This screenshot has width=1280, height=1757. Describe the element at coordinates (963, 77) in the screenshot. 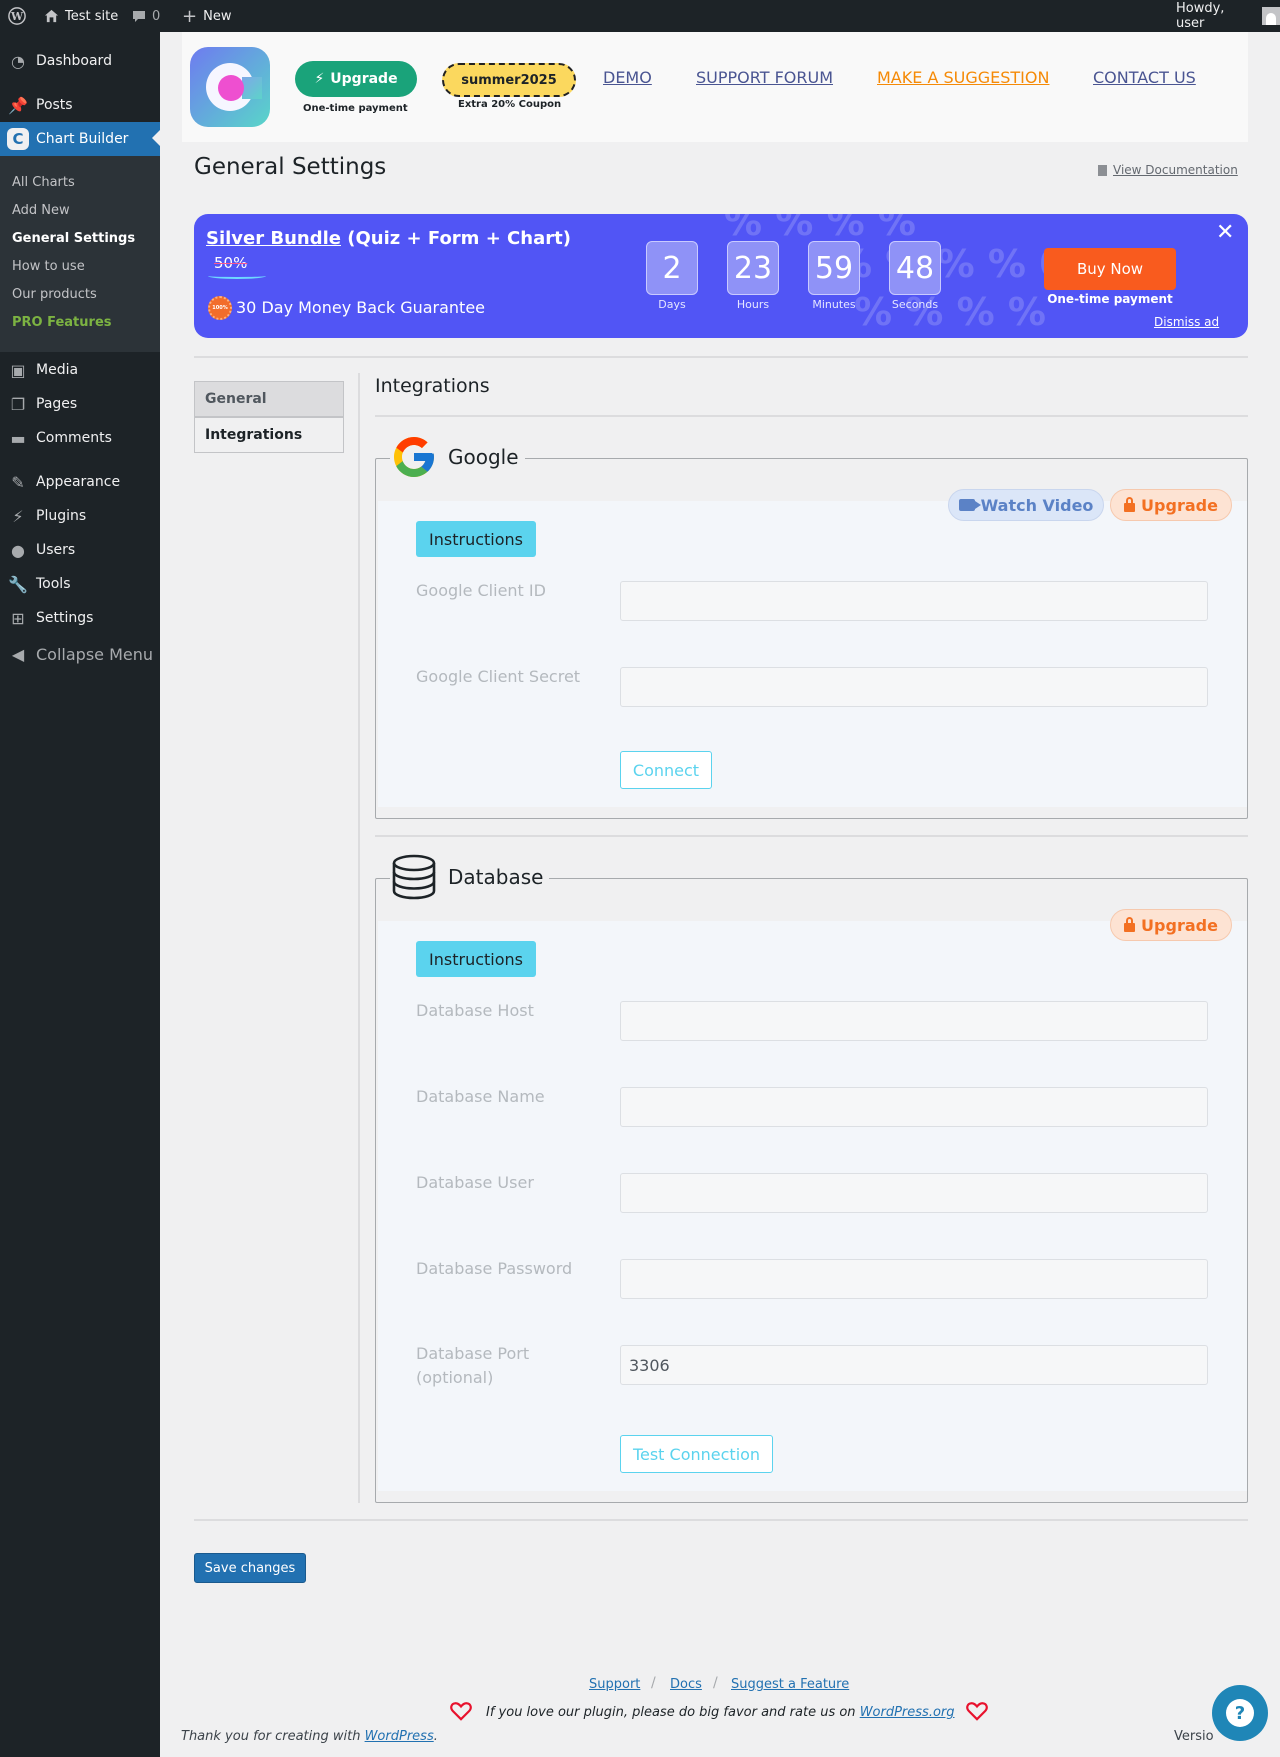

I see `make-suggestion-link: MAKE A SUGGESTION` at that location.